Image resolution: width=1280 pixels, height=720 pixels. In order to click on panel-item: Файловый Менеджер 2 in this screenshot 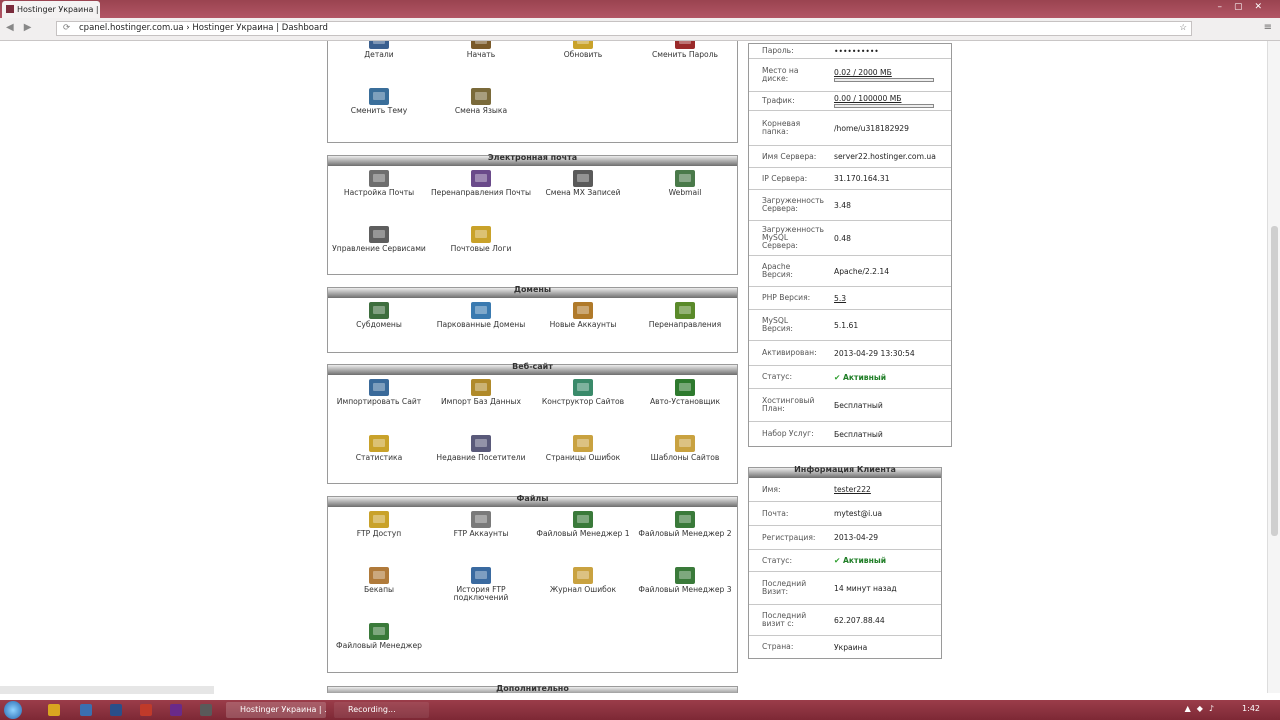, I will do `click(685, 536)`.